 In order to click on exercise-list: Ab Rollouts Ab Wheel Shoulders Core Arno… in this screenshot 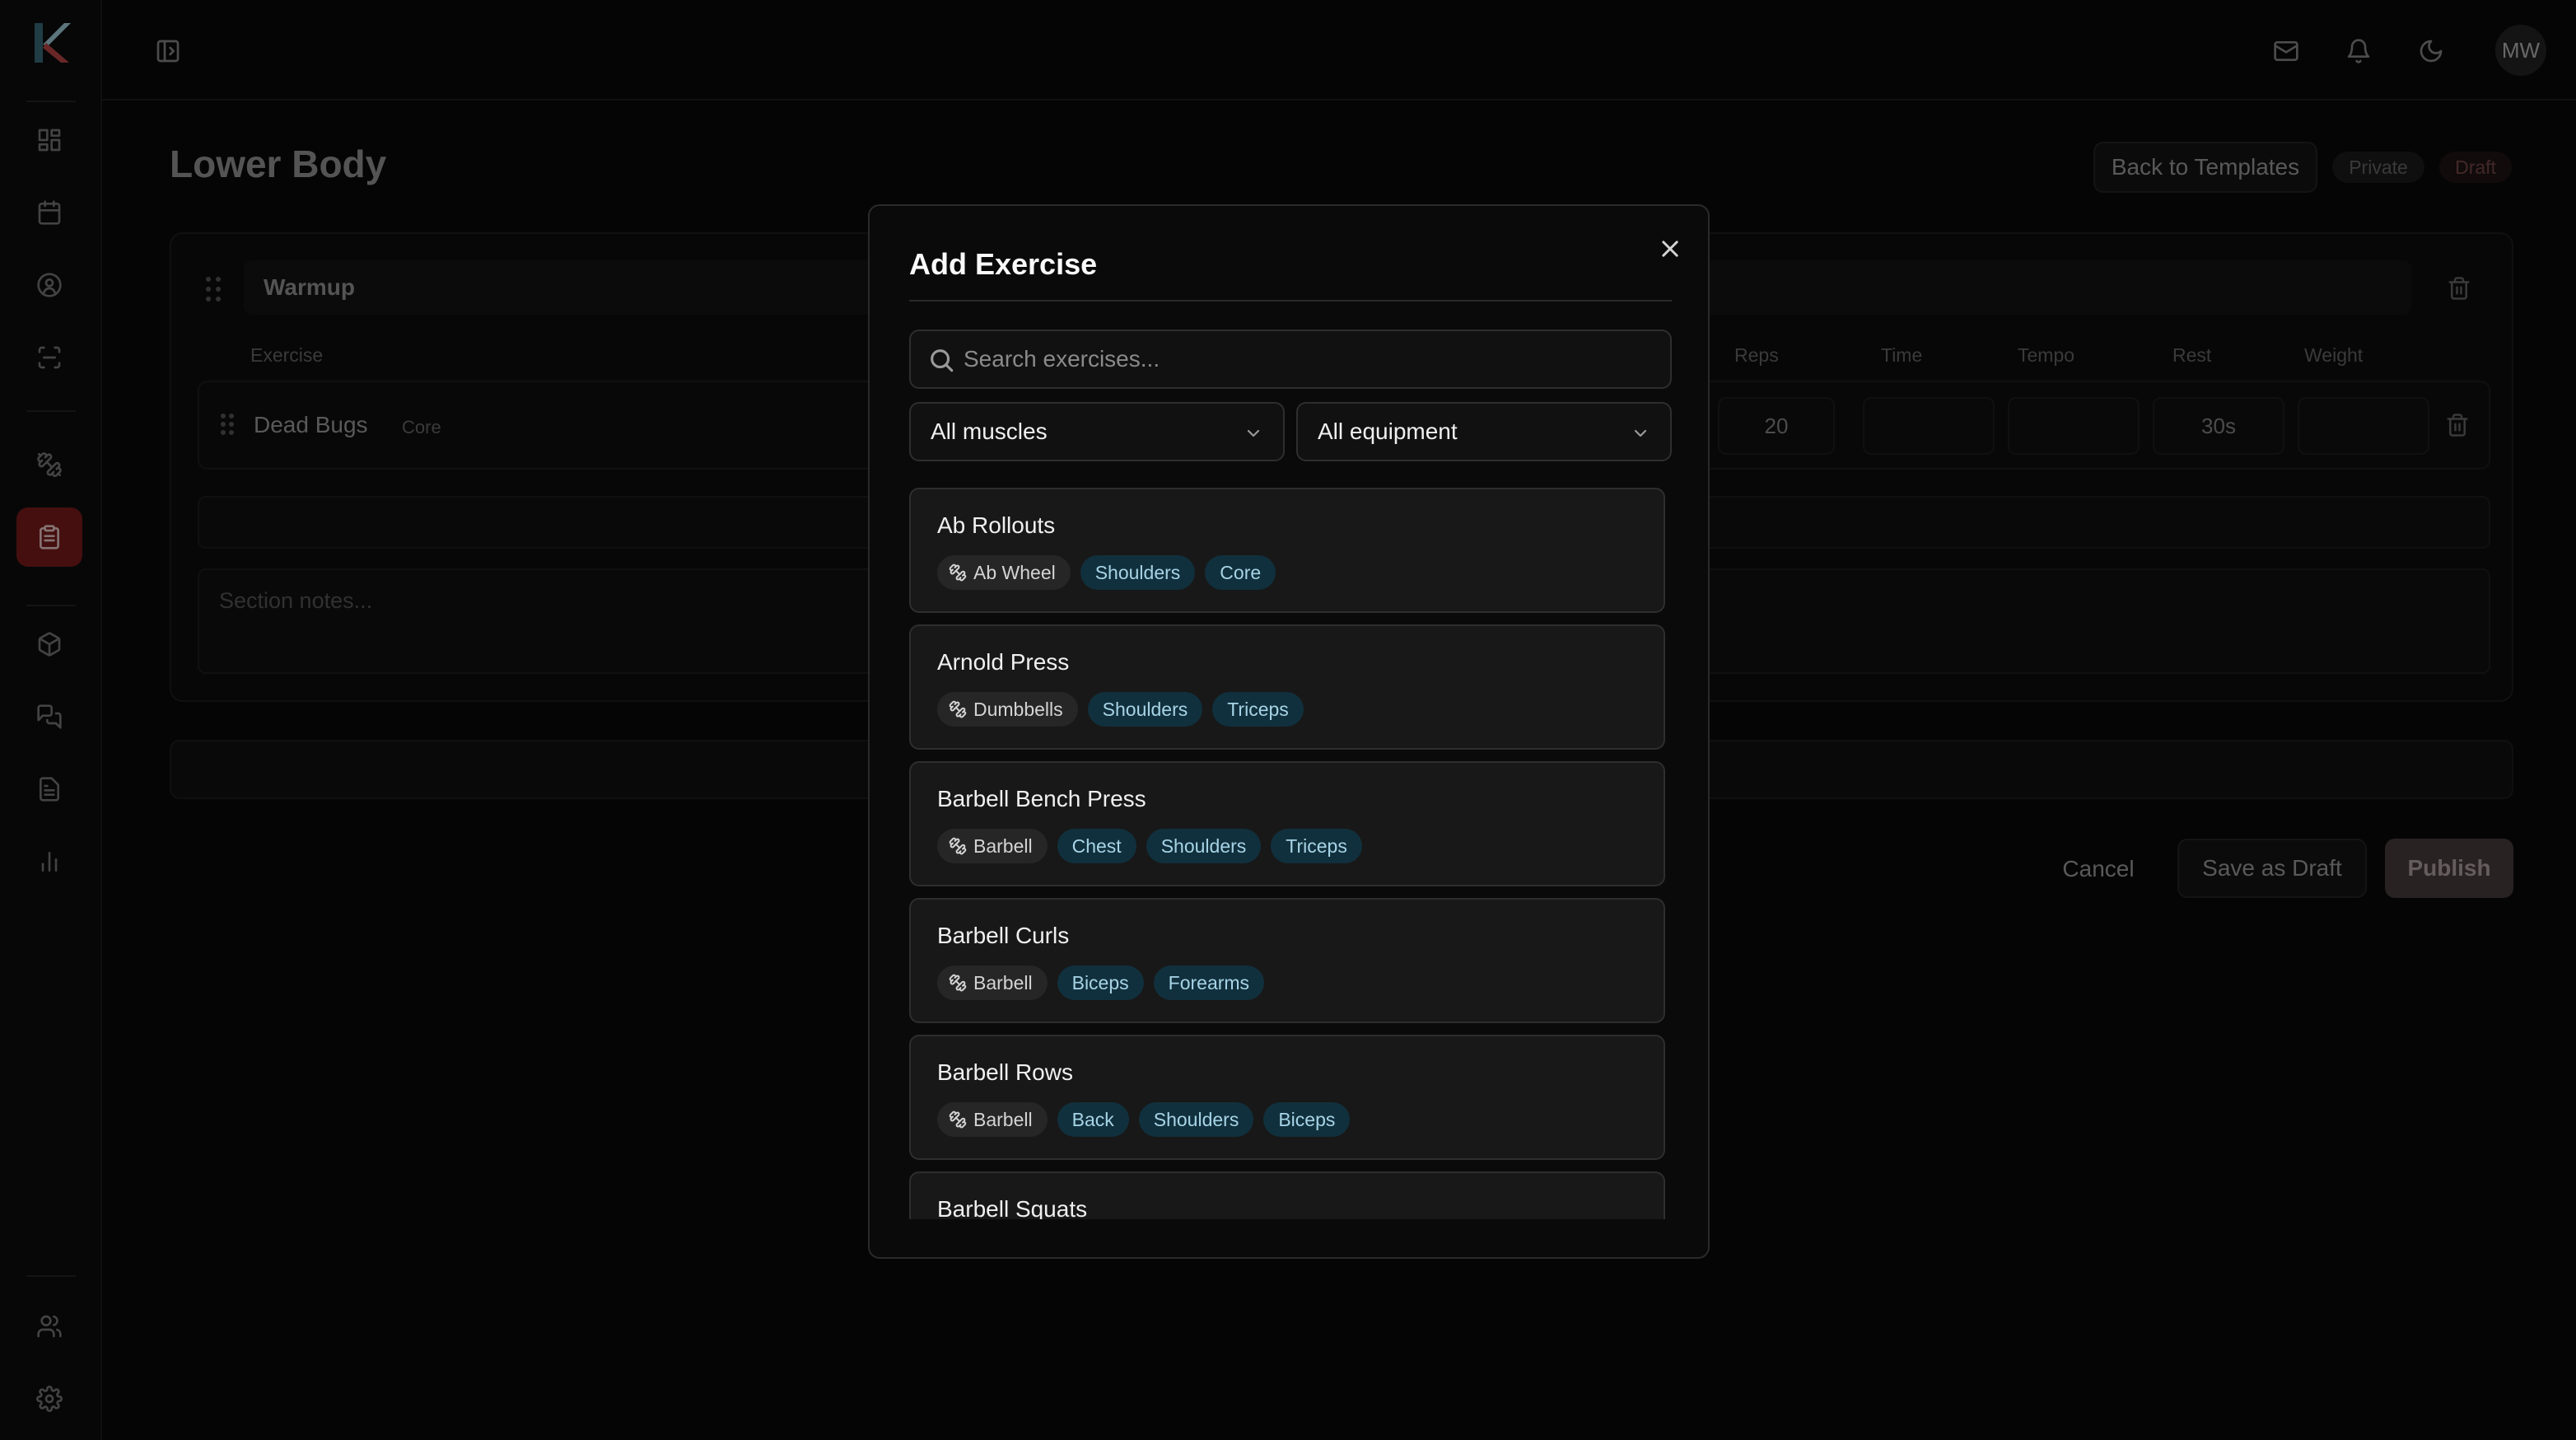, I will do `click(1288, 853)`.